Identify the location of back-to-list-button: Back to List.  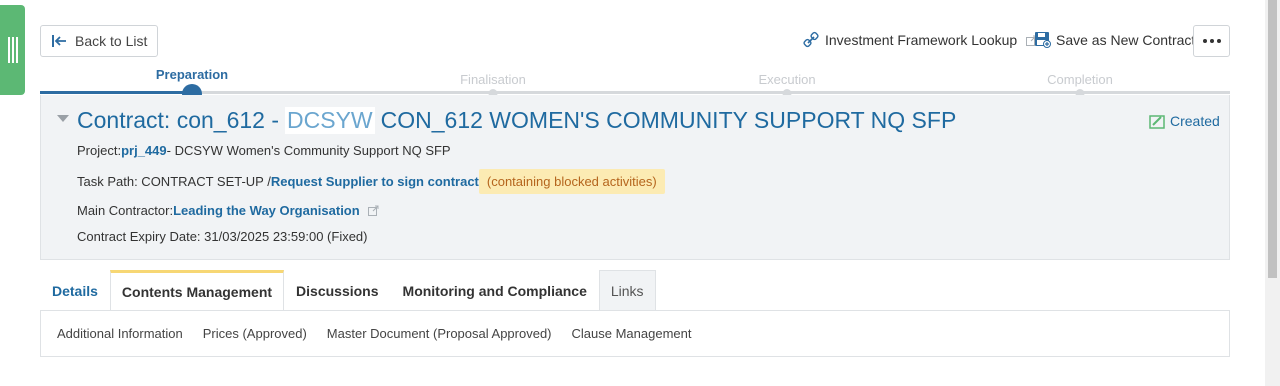
(99, 41).